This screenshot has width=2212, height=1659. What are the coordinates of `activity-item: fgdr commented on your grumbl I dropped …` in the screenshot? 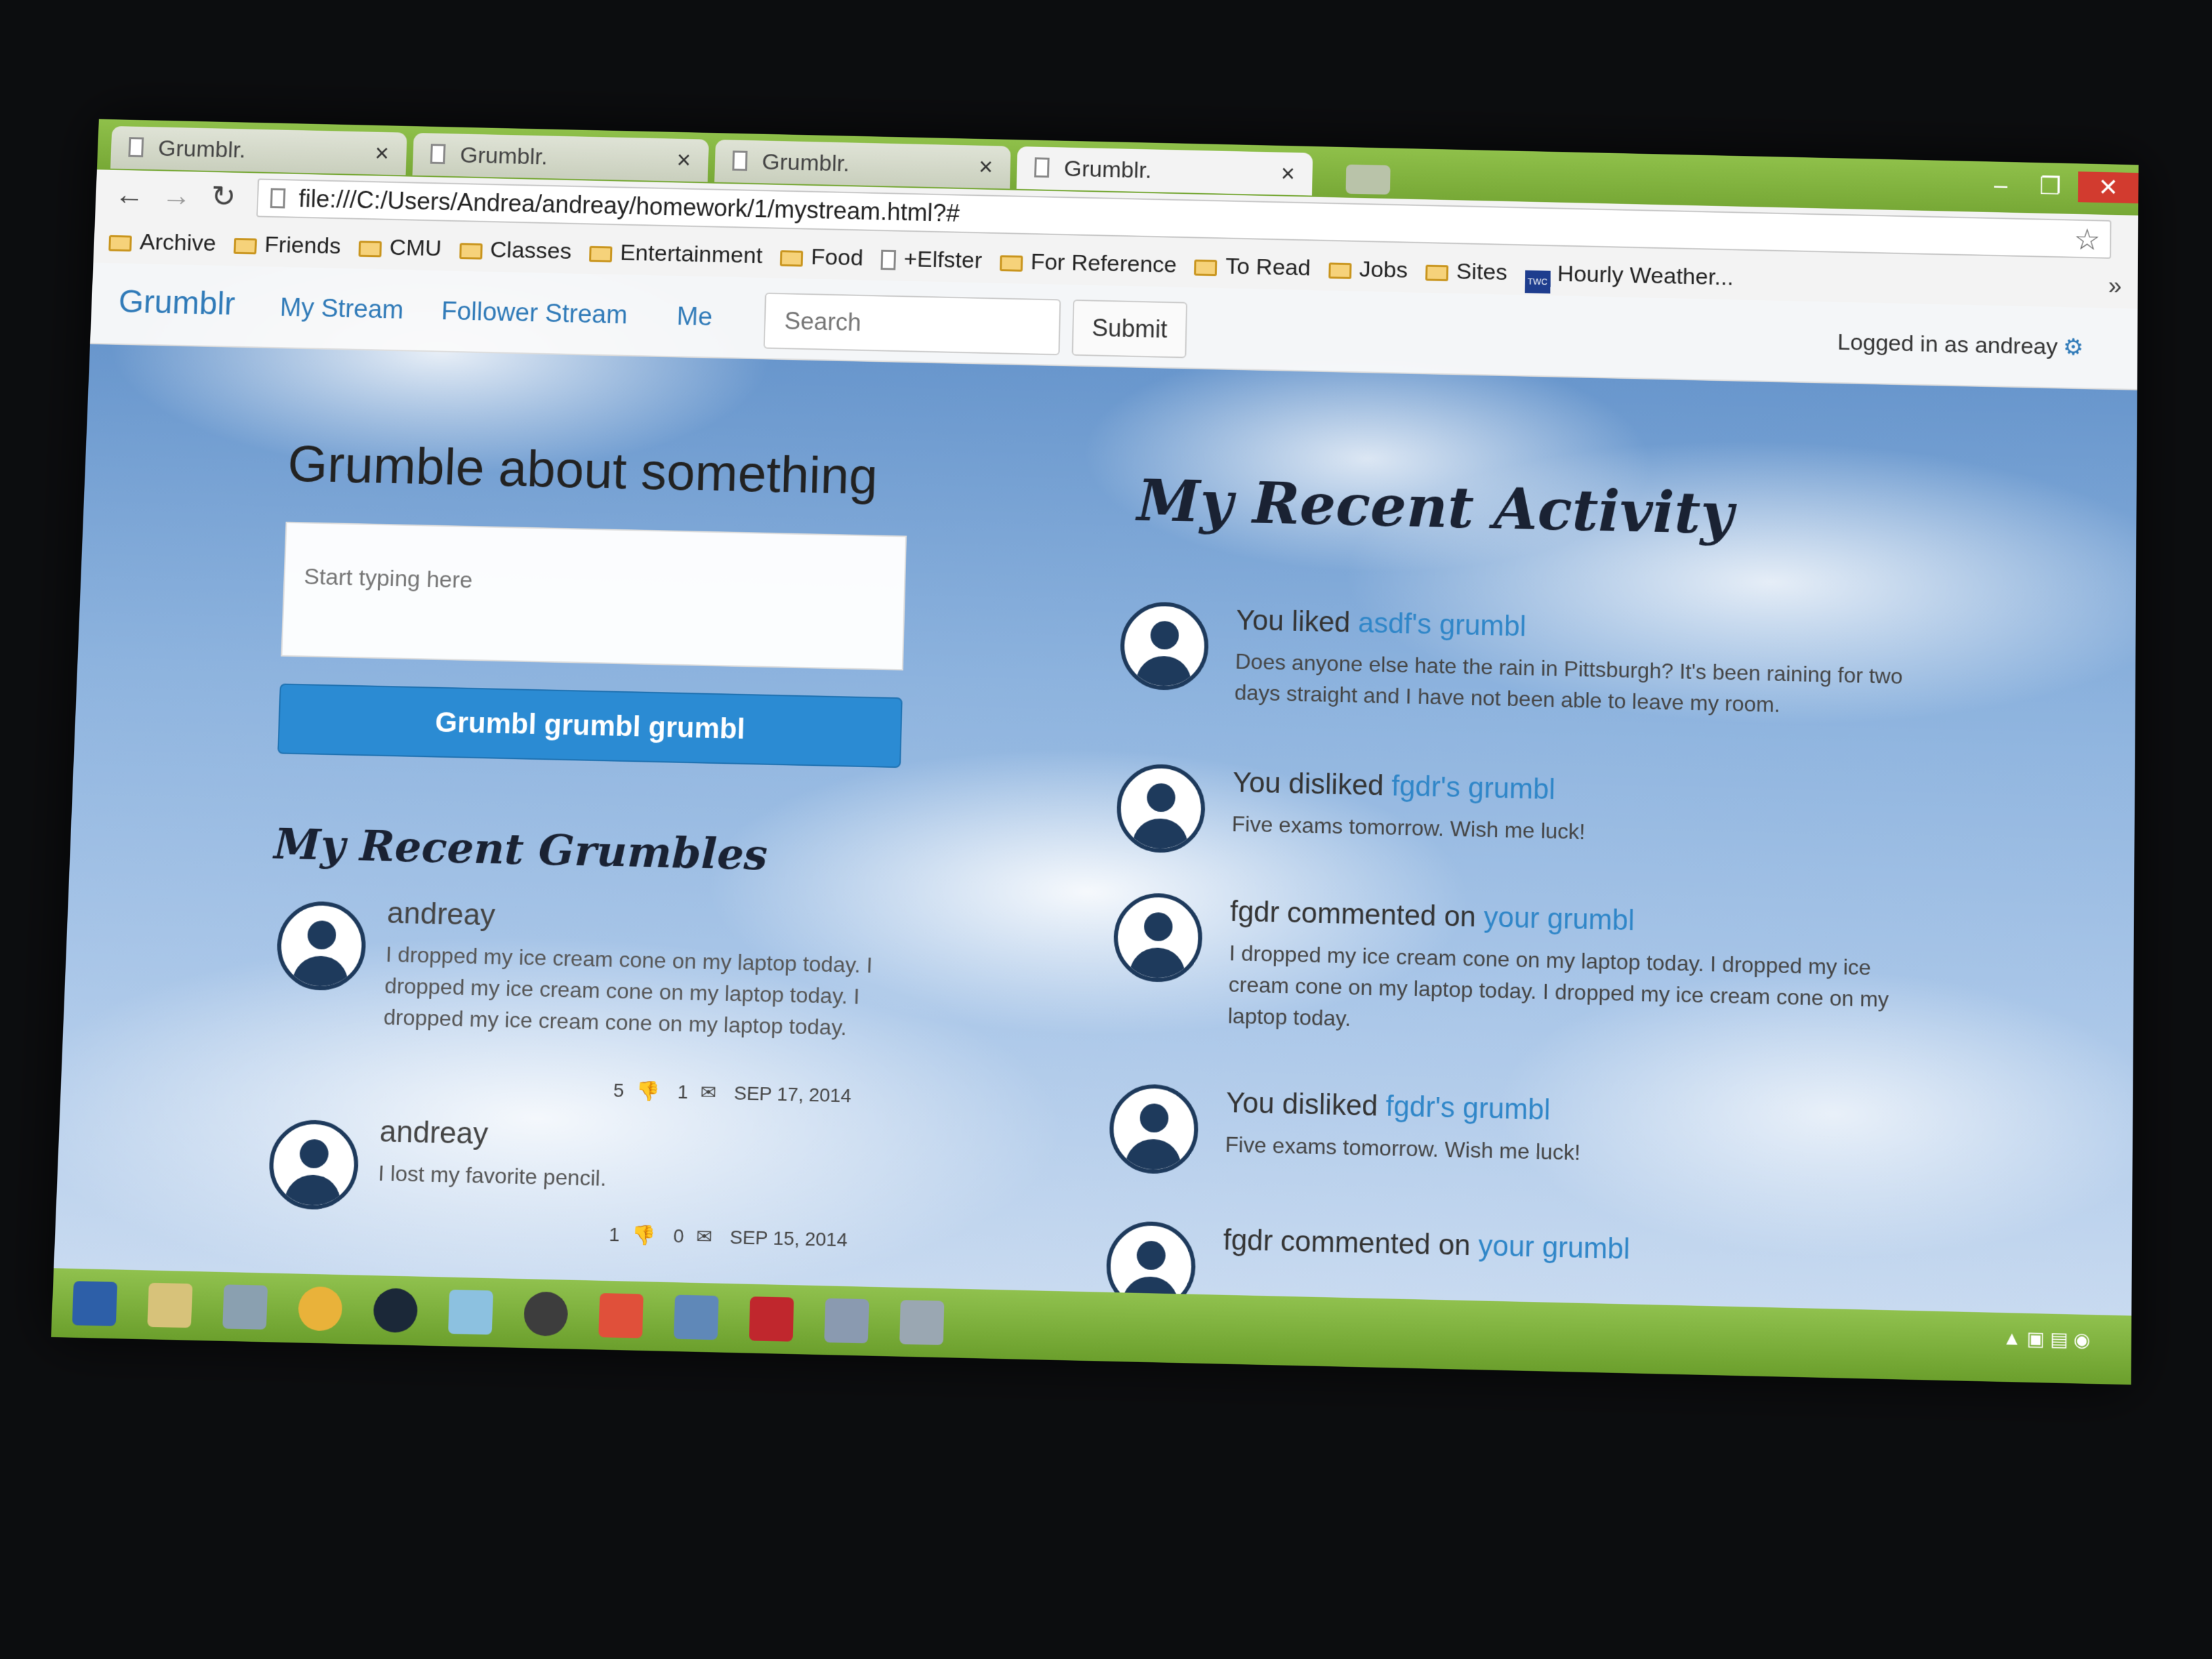 It's located at (1521, 984).